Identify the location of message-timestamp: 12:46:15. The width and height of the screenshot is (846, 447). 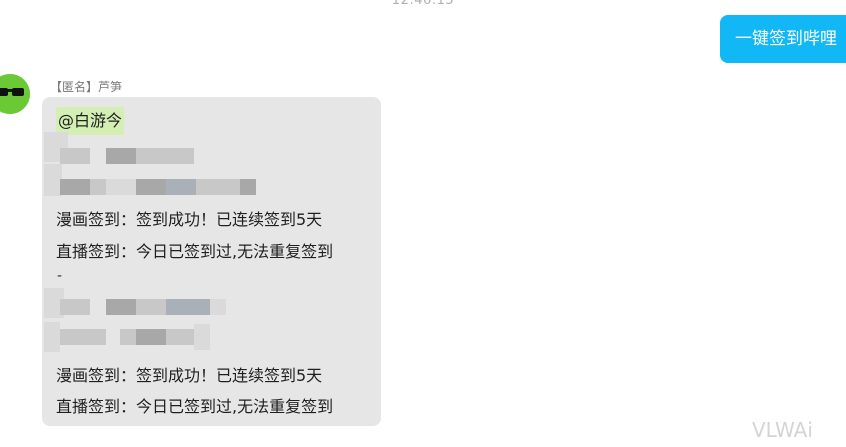
(423, 4).